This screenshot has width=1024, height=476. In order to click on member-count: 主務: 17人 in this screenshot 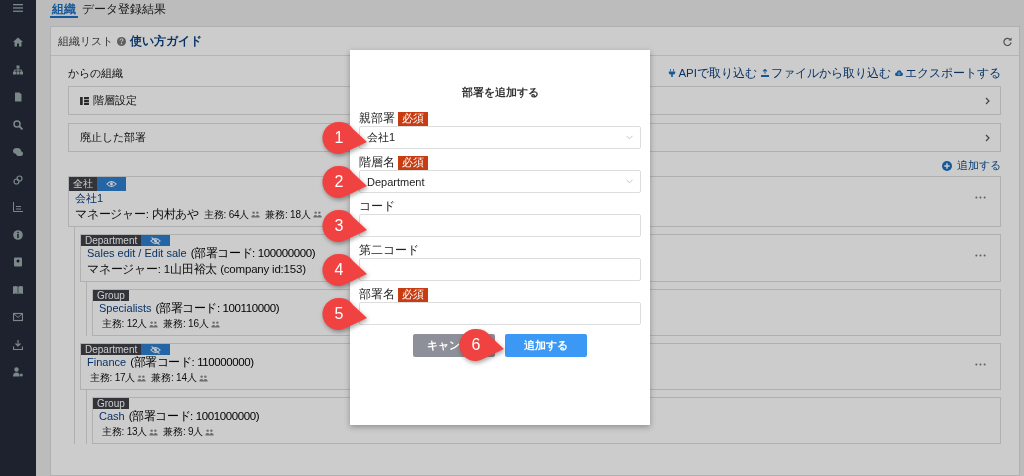, I will do `click(113, 378)`.